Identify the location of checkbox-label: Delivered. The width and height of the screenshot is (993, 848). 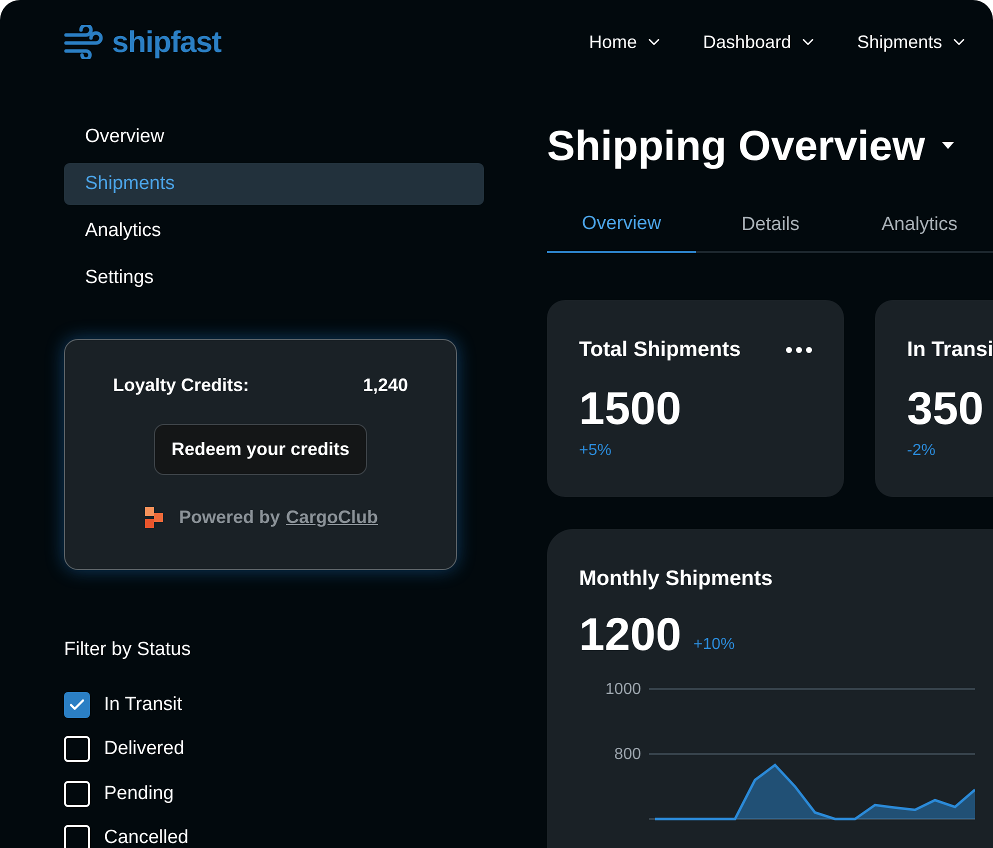
(144, 749).